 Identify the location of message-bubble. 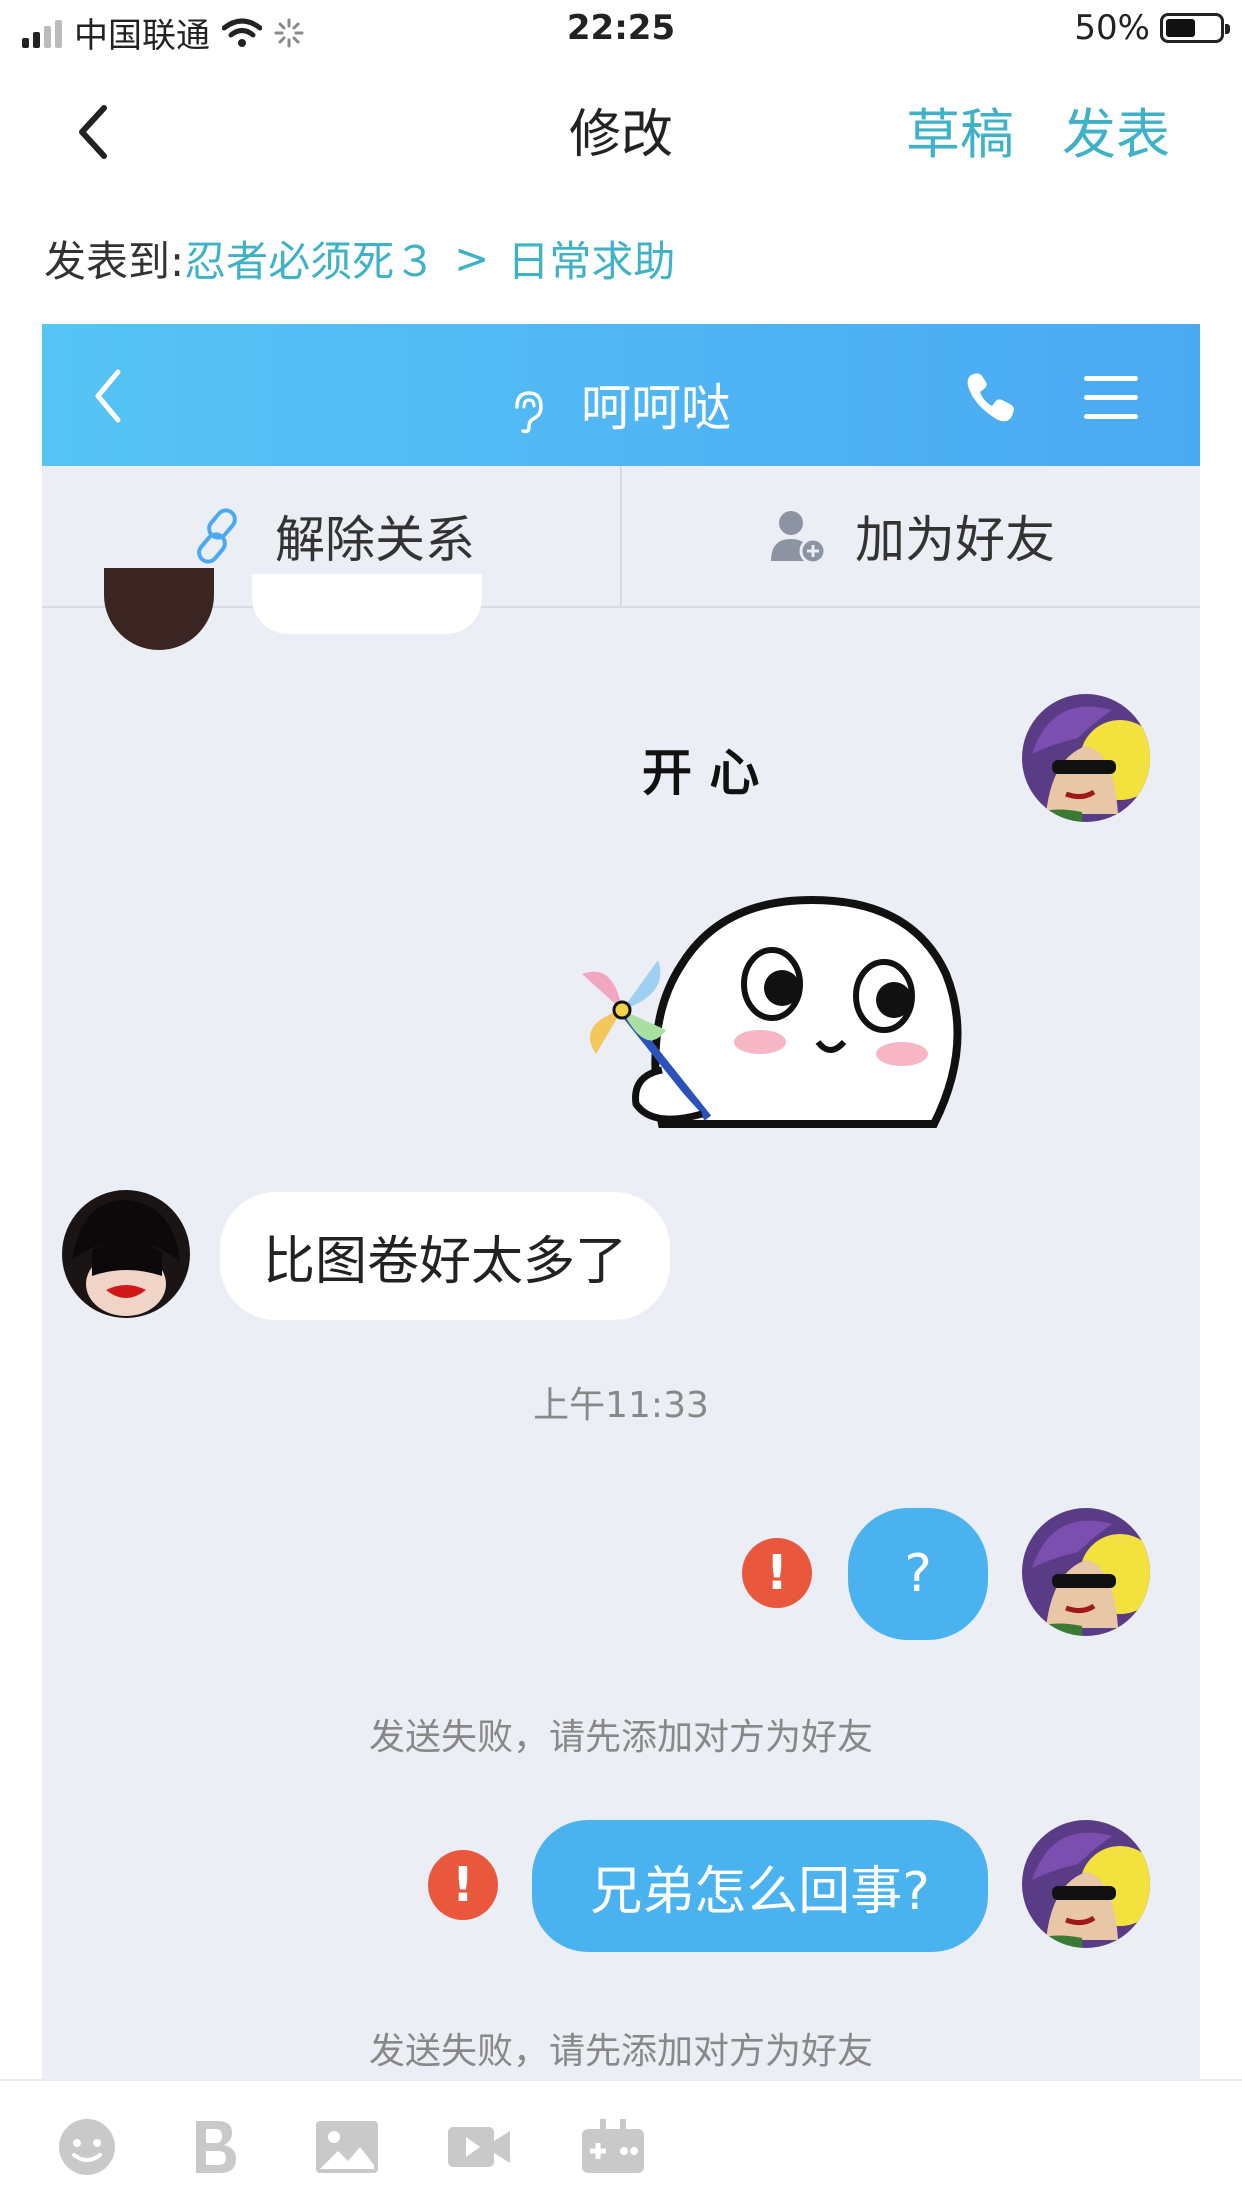
(367, 604).